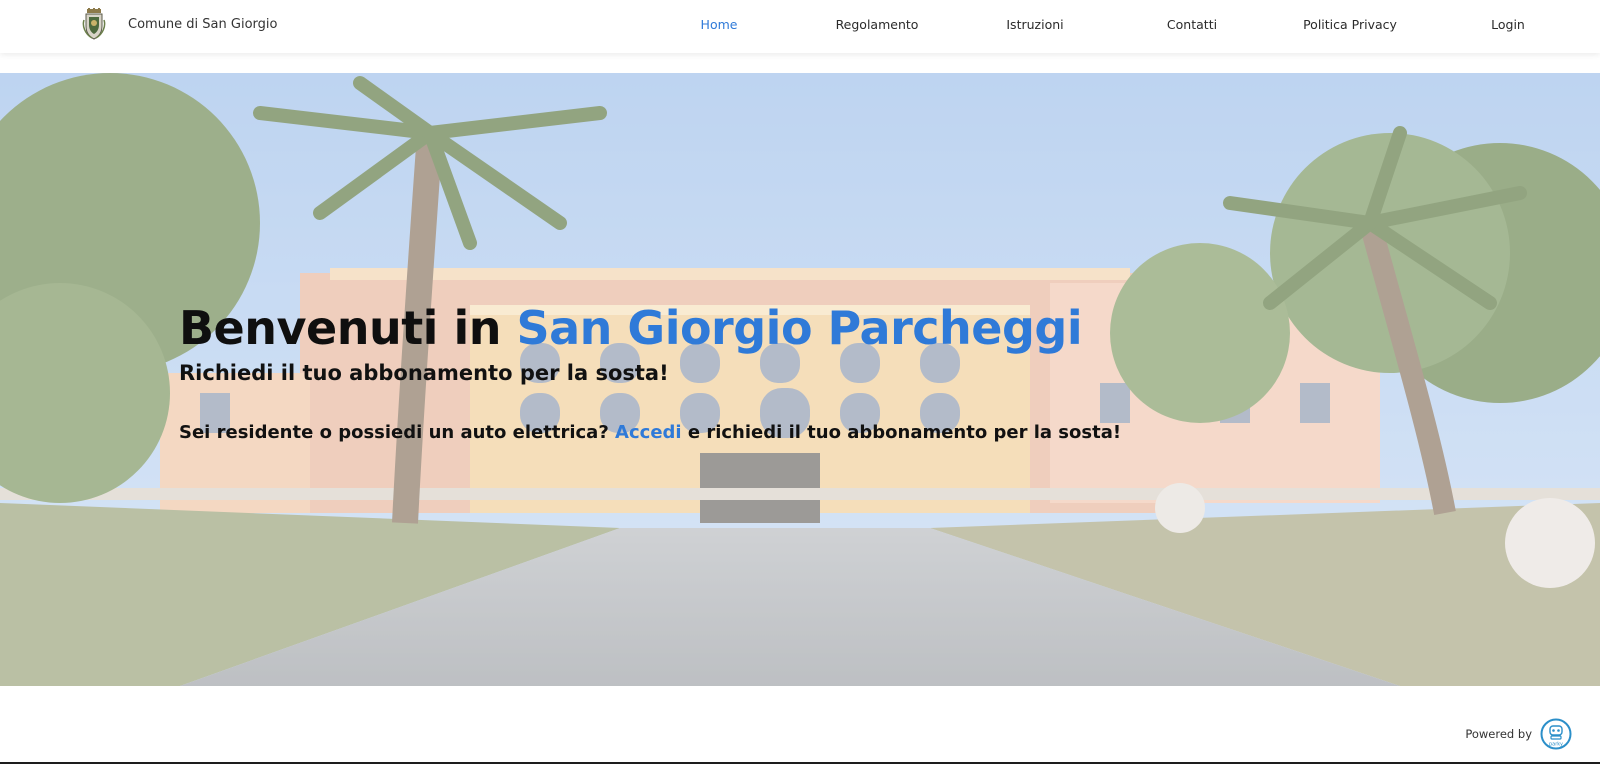  Describe the element at coordinates (1508, 24) in the screenshot. I see `nav-login: Login` at that location.